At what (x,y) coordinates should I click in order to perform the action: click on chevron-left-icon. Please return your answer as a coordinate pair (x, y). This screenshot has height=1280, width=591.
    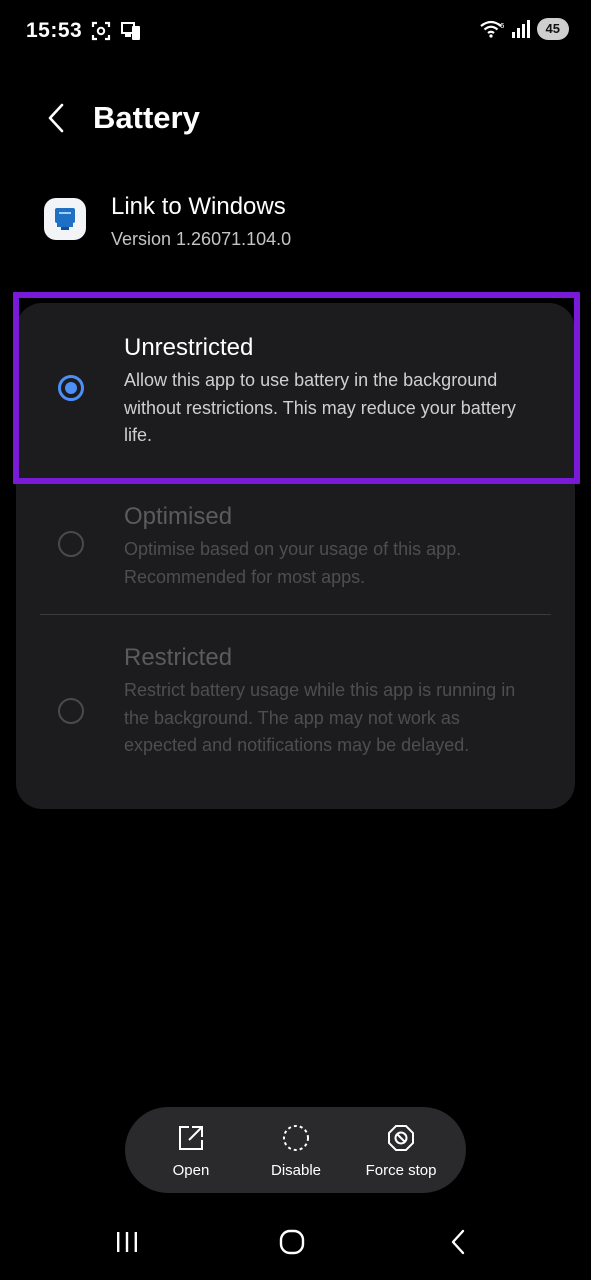
    Looking at the image, I should click on (56, 118).